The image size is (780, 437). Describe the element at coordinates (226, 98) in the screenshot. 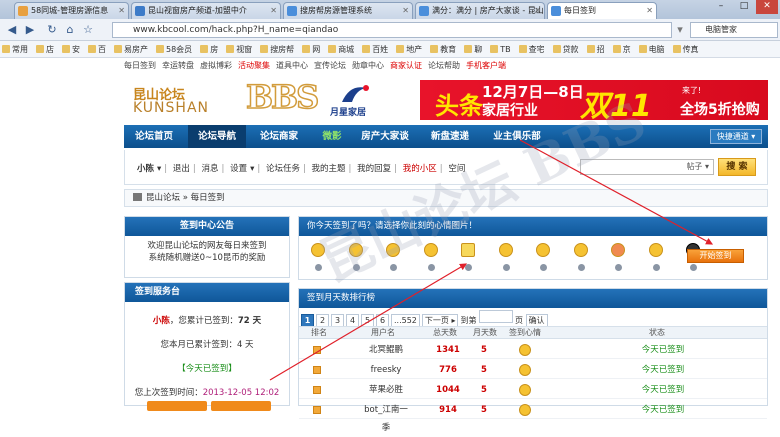

I see `site-logo: 昆山论坛 KUNSHAN BBS` at that location.